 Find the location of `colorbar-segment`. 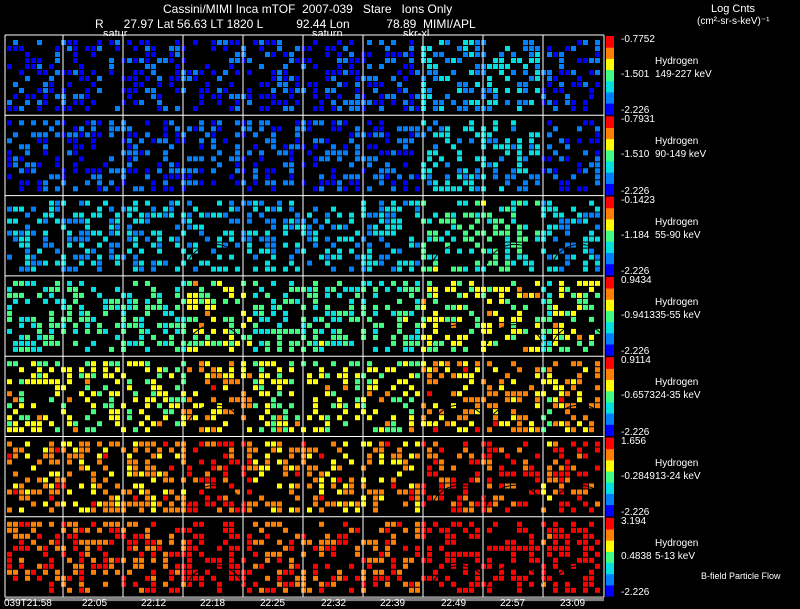

colorbar-segment is located at coordinates (610, 338).